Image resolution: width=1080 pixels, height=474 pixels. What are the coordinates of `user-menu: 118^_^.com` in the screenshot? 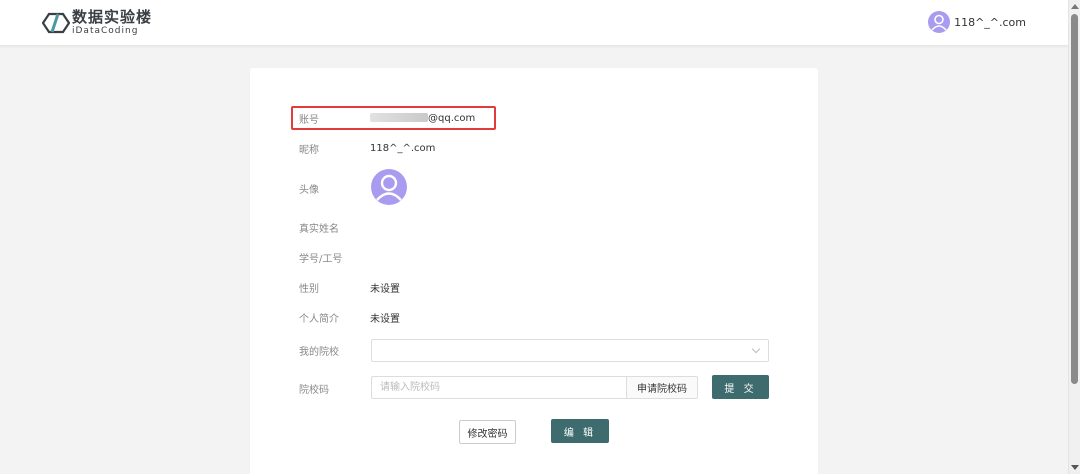 It's located at (977, 22).